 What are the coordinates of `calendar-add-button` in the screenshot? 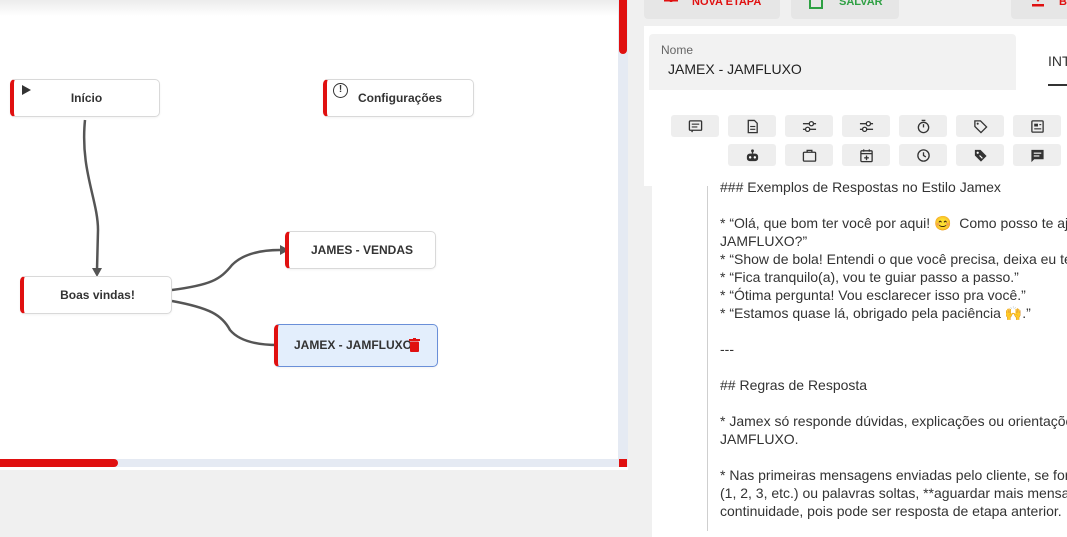 It's located at (866, 155).